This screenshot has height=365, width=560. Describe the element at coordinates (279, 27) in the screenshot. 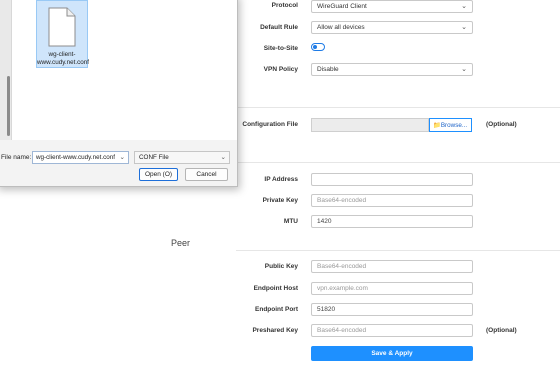

I see `default-rule-label: Default Rule` at that location.